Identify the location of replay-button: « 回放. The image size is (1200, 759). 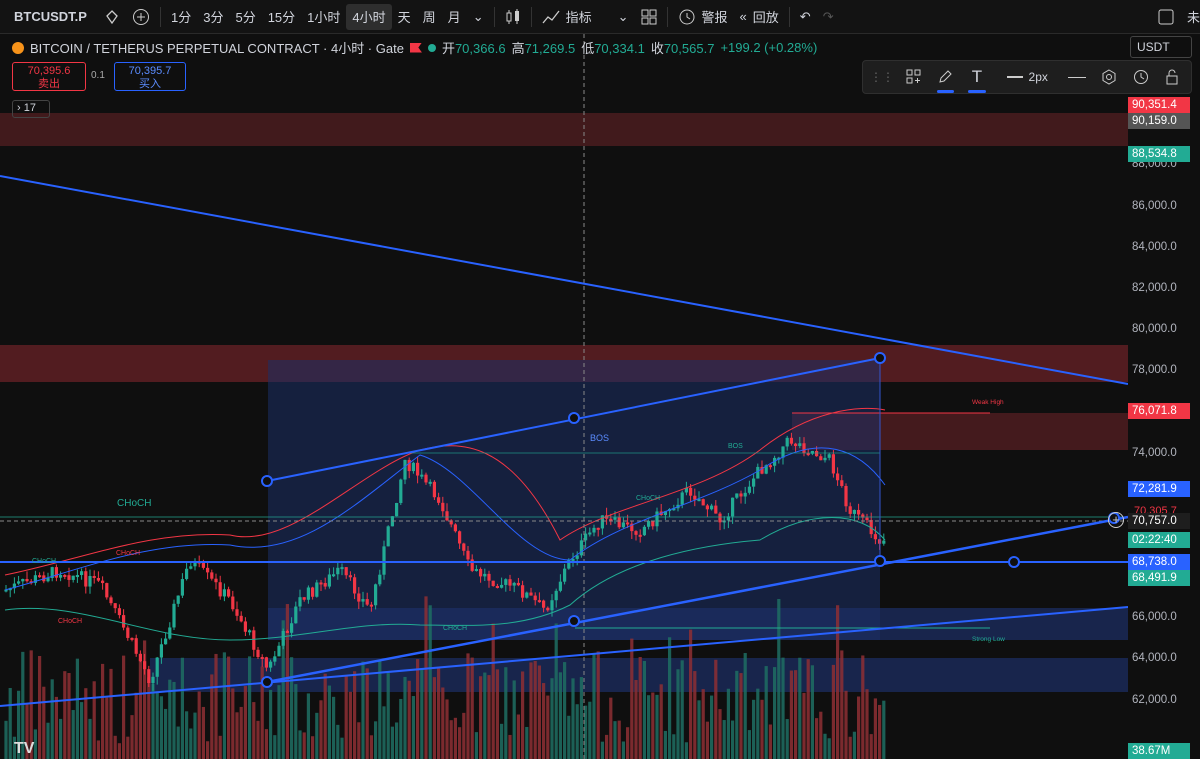
(759, 17).